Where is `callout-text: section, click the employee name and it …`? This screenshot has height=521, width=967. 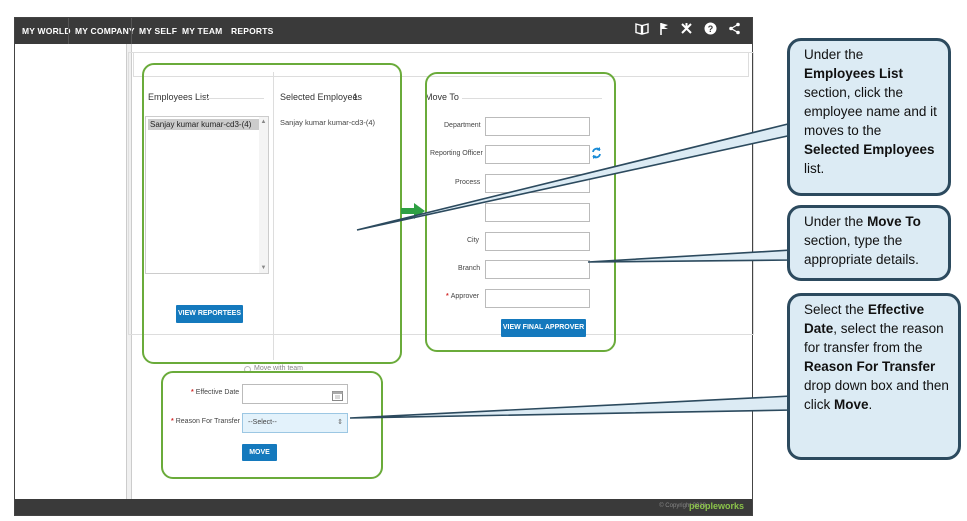 callout-text: section, click the employee name and it … is located at coordinates (870, 111).